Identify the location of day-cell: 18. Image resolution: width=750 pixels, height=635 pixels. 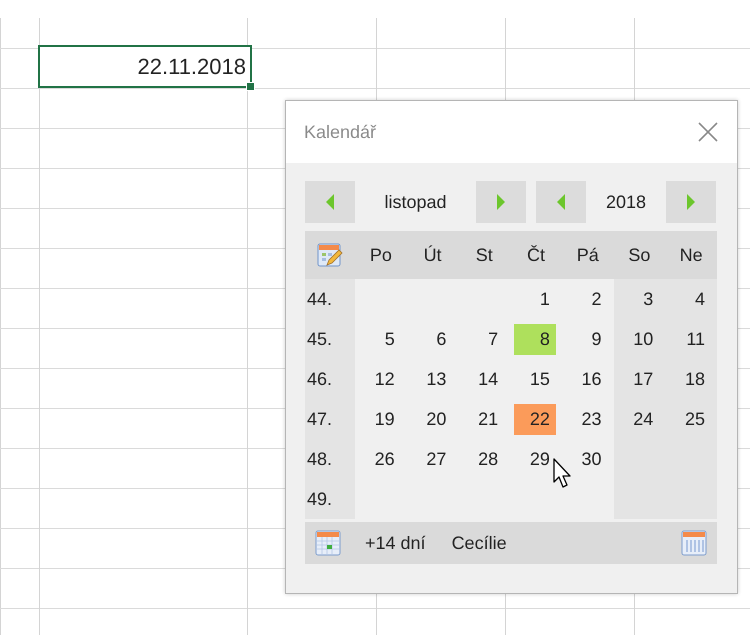
(690, 379).